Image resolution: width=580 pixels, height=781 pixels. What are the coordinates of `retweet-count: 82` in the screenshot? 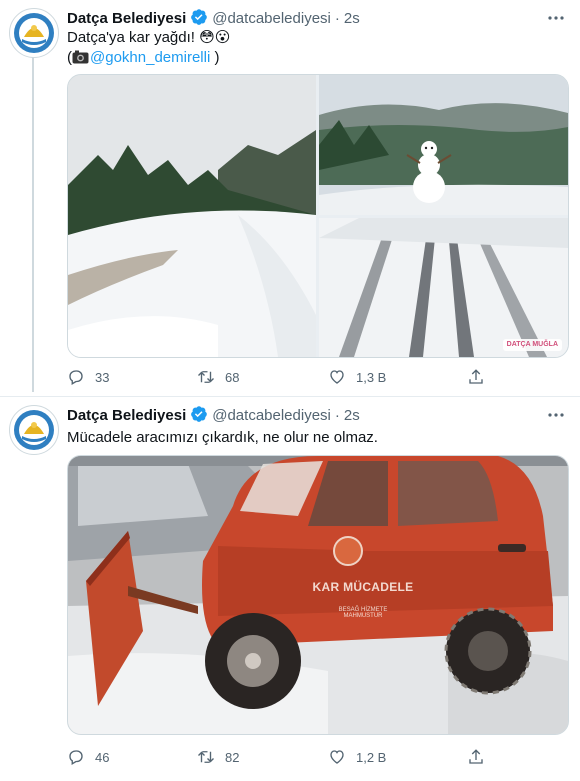 It's located at (232, 757).